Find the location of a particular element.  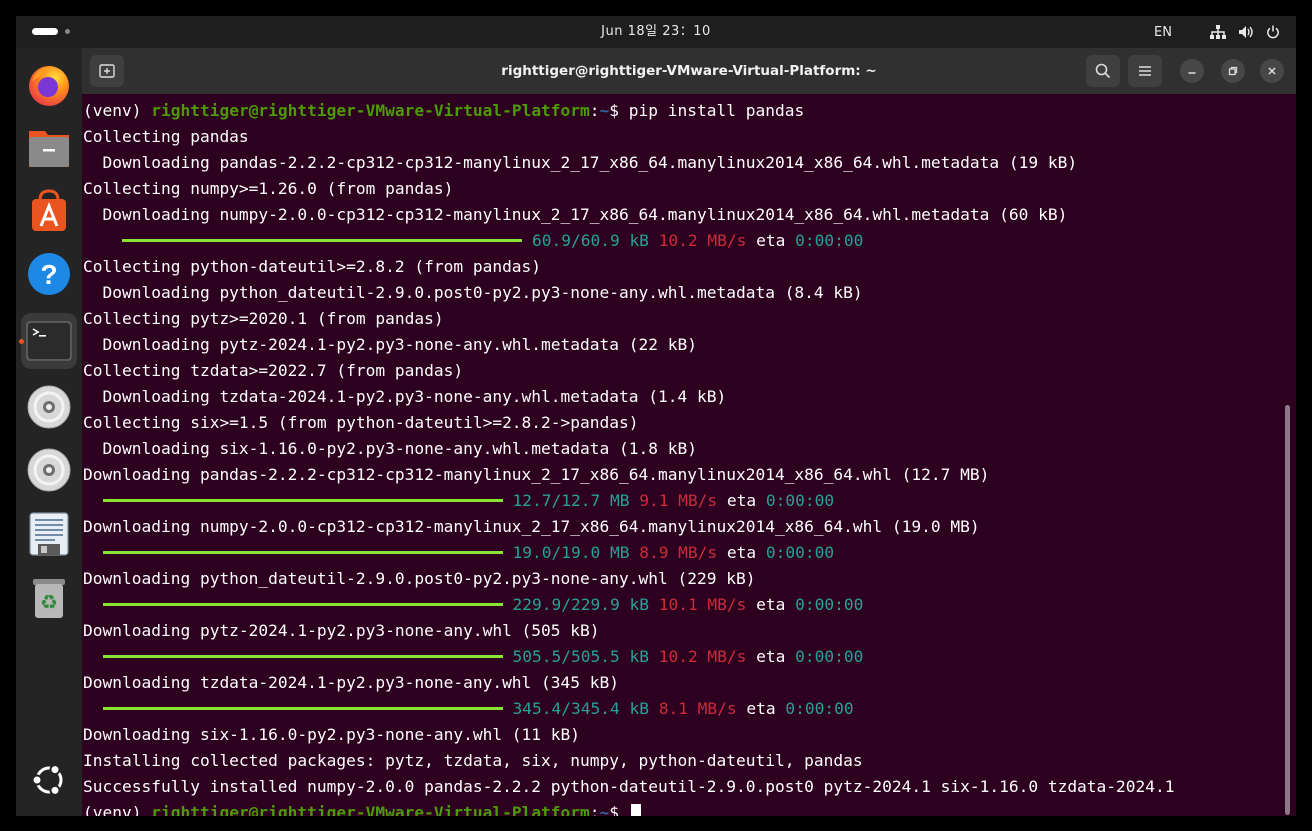

language-indicator: EN is located at coordinates (1163, 32).